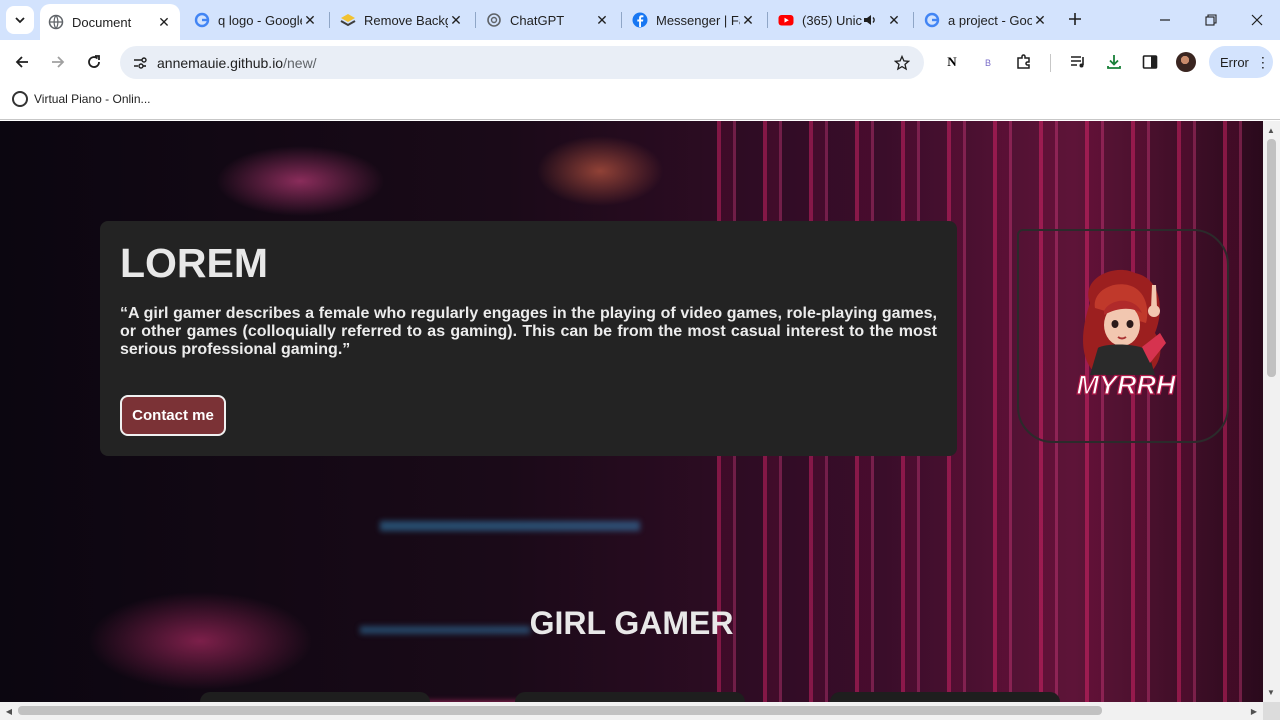 The width and height of the screenshot is (1280, 720). What do you see at coordinates (1126, 385) in the screenshot?
I see `logo-wordmark: MYRRH` at bounding box center [1126, 385].